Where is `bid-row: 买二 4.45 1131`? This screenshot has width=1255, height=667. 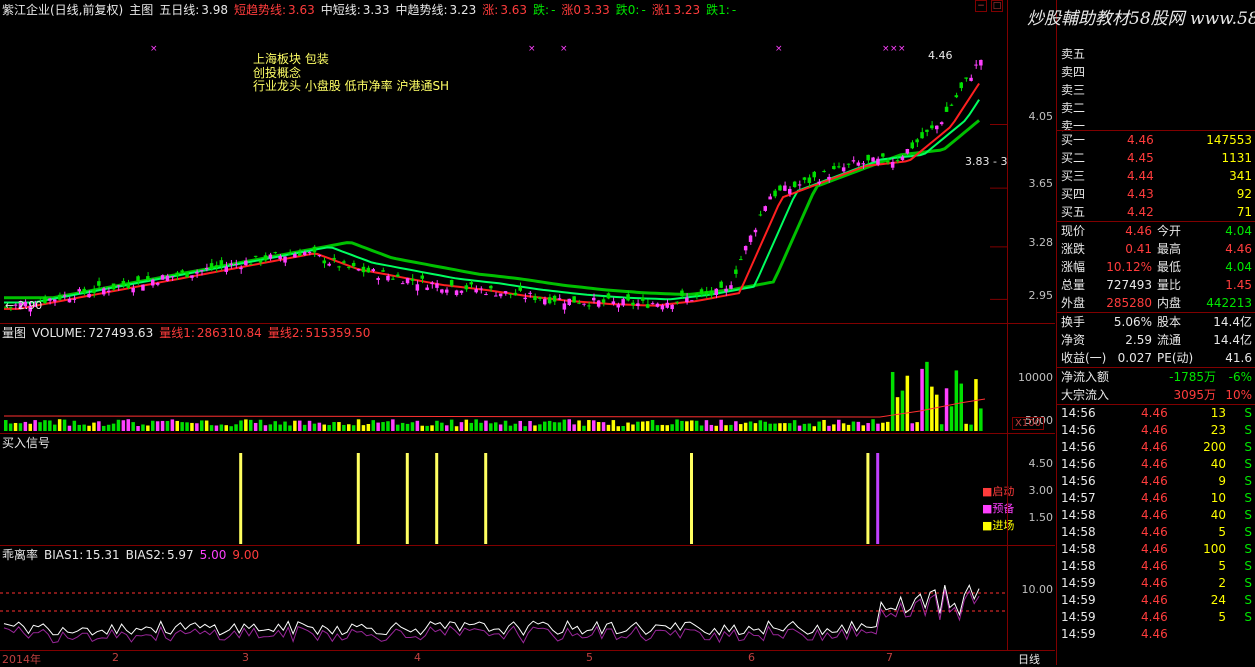
bid-row: 买二 4.45 1131 is located at coordinates (1156, 158).